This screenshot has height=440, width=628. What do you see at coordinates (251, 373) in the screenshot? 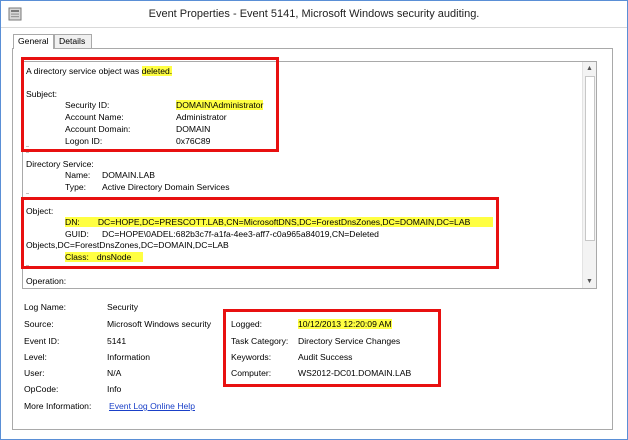
I see `computer-label: Computer:` at bounding box center [251, 373].